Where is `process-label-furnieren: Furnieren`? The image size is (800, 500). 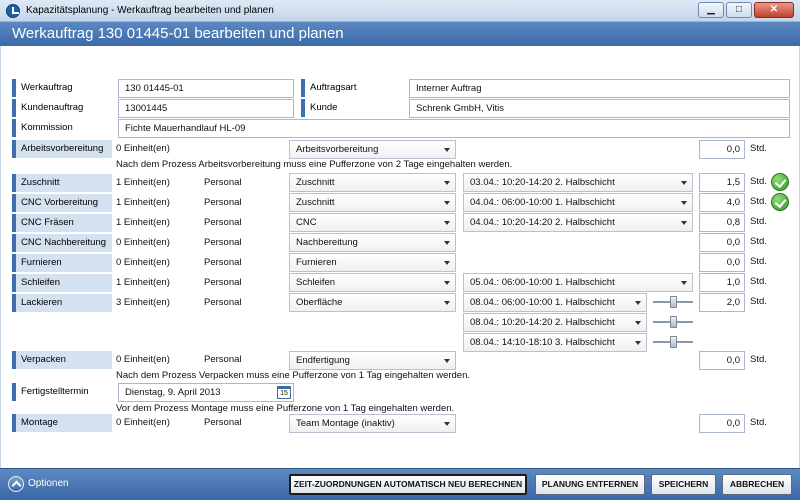
process-label-furnieren: Furnieren is located at coordinates (62, 263).